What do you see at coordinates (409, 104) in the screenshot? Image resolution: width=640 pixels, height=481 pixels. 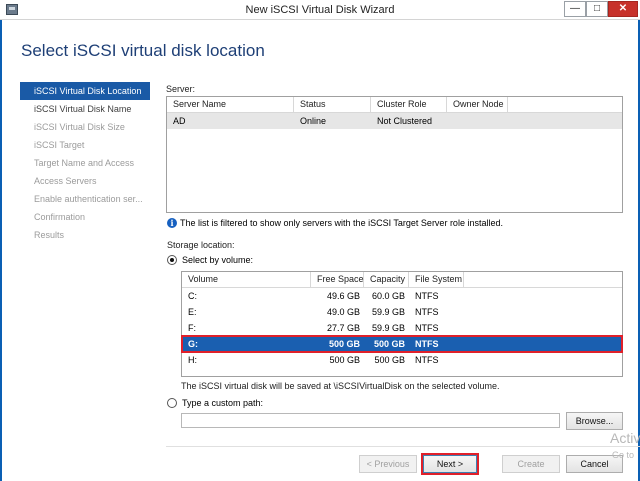 I see `column-header-cluster-role: Cluster Role` at bounding box center [409, 104].